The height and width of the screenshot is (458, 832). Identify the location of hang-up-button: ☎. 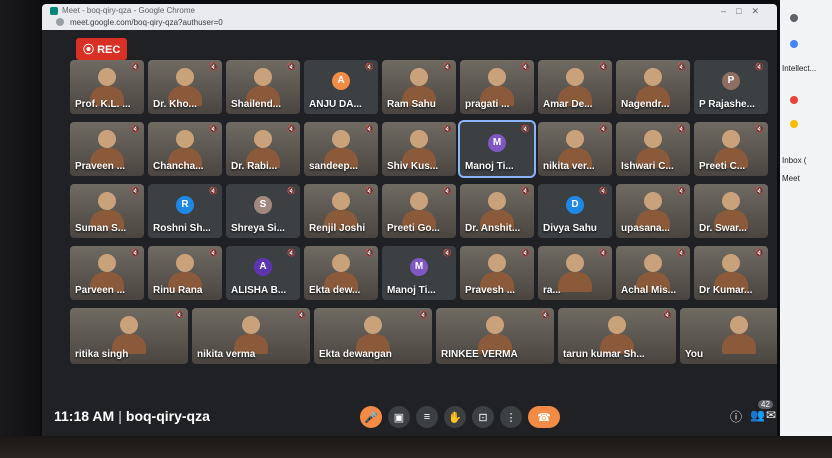
(544, 417).